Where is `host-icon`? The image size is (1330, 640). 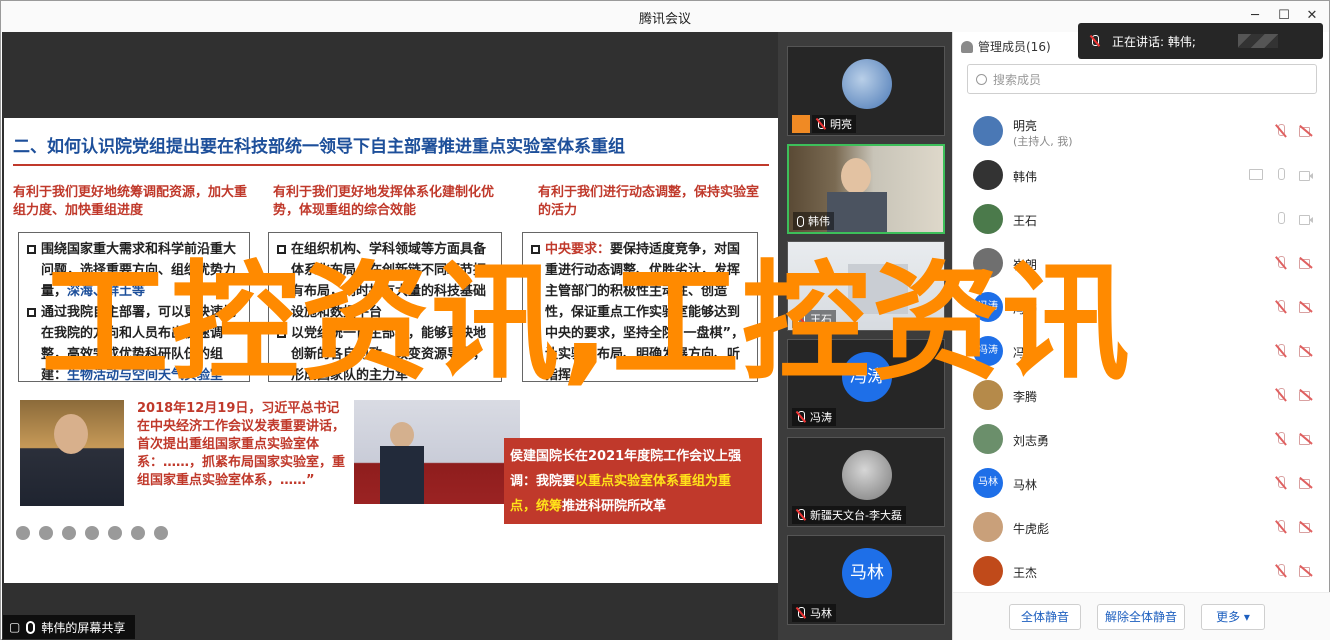
host-icon is located at coordinates (801, 124).